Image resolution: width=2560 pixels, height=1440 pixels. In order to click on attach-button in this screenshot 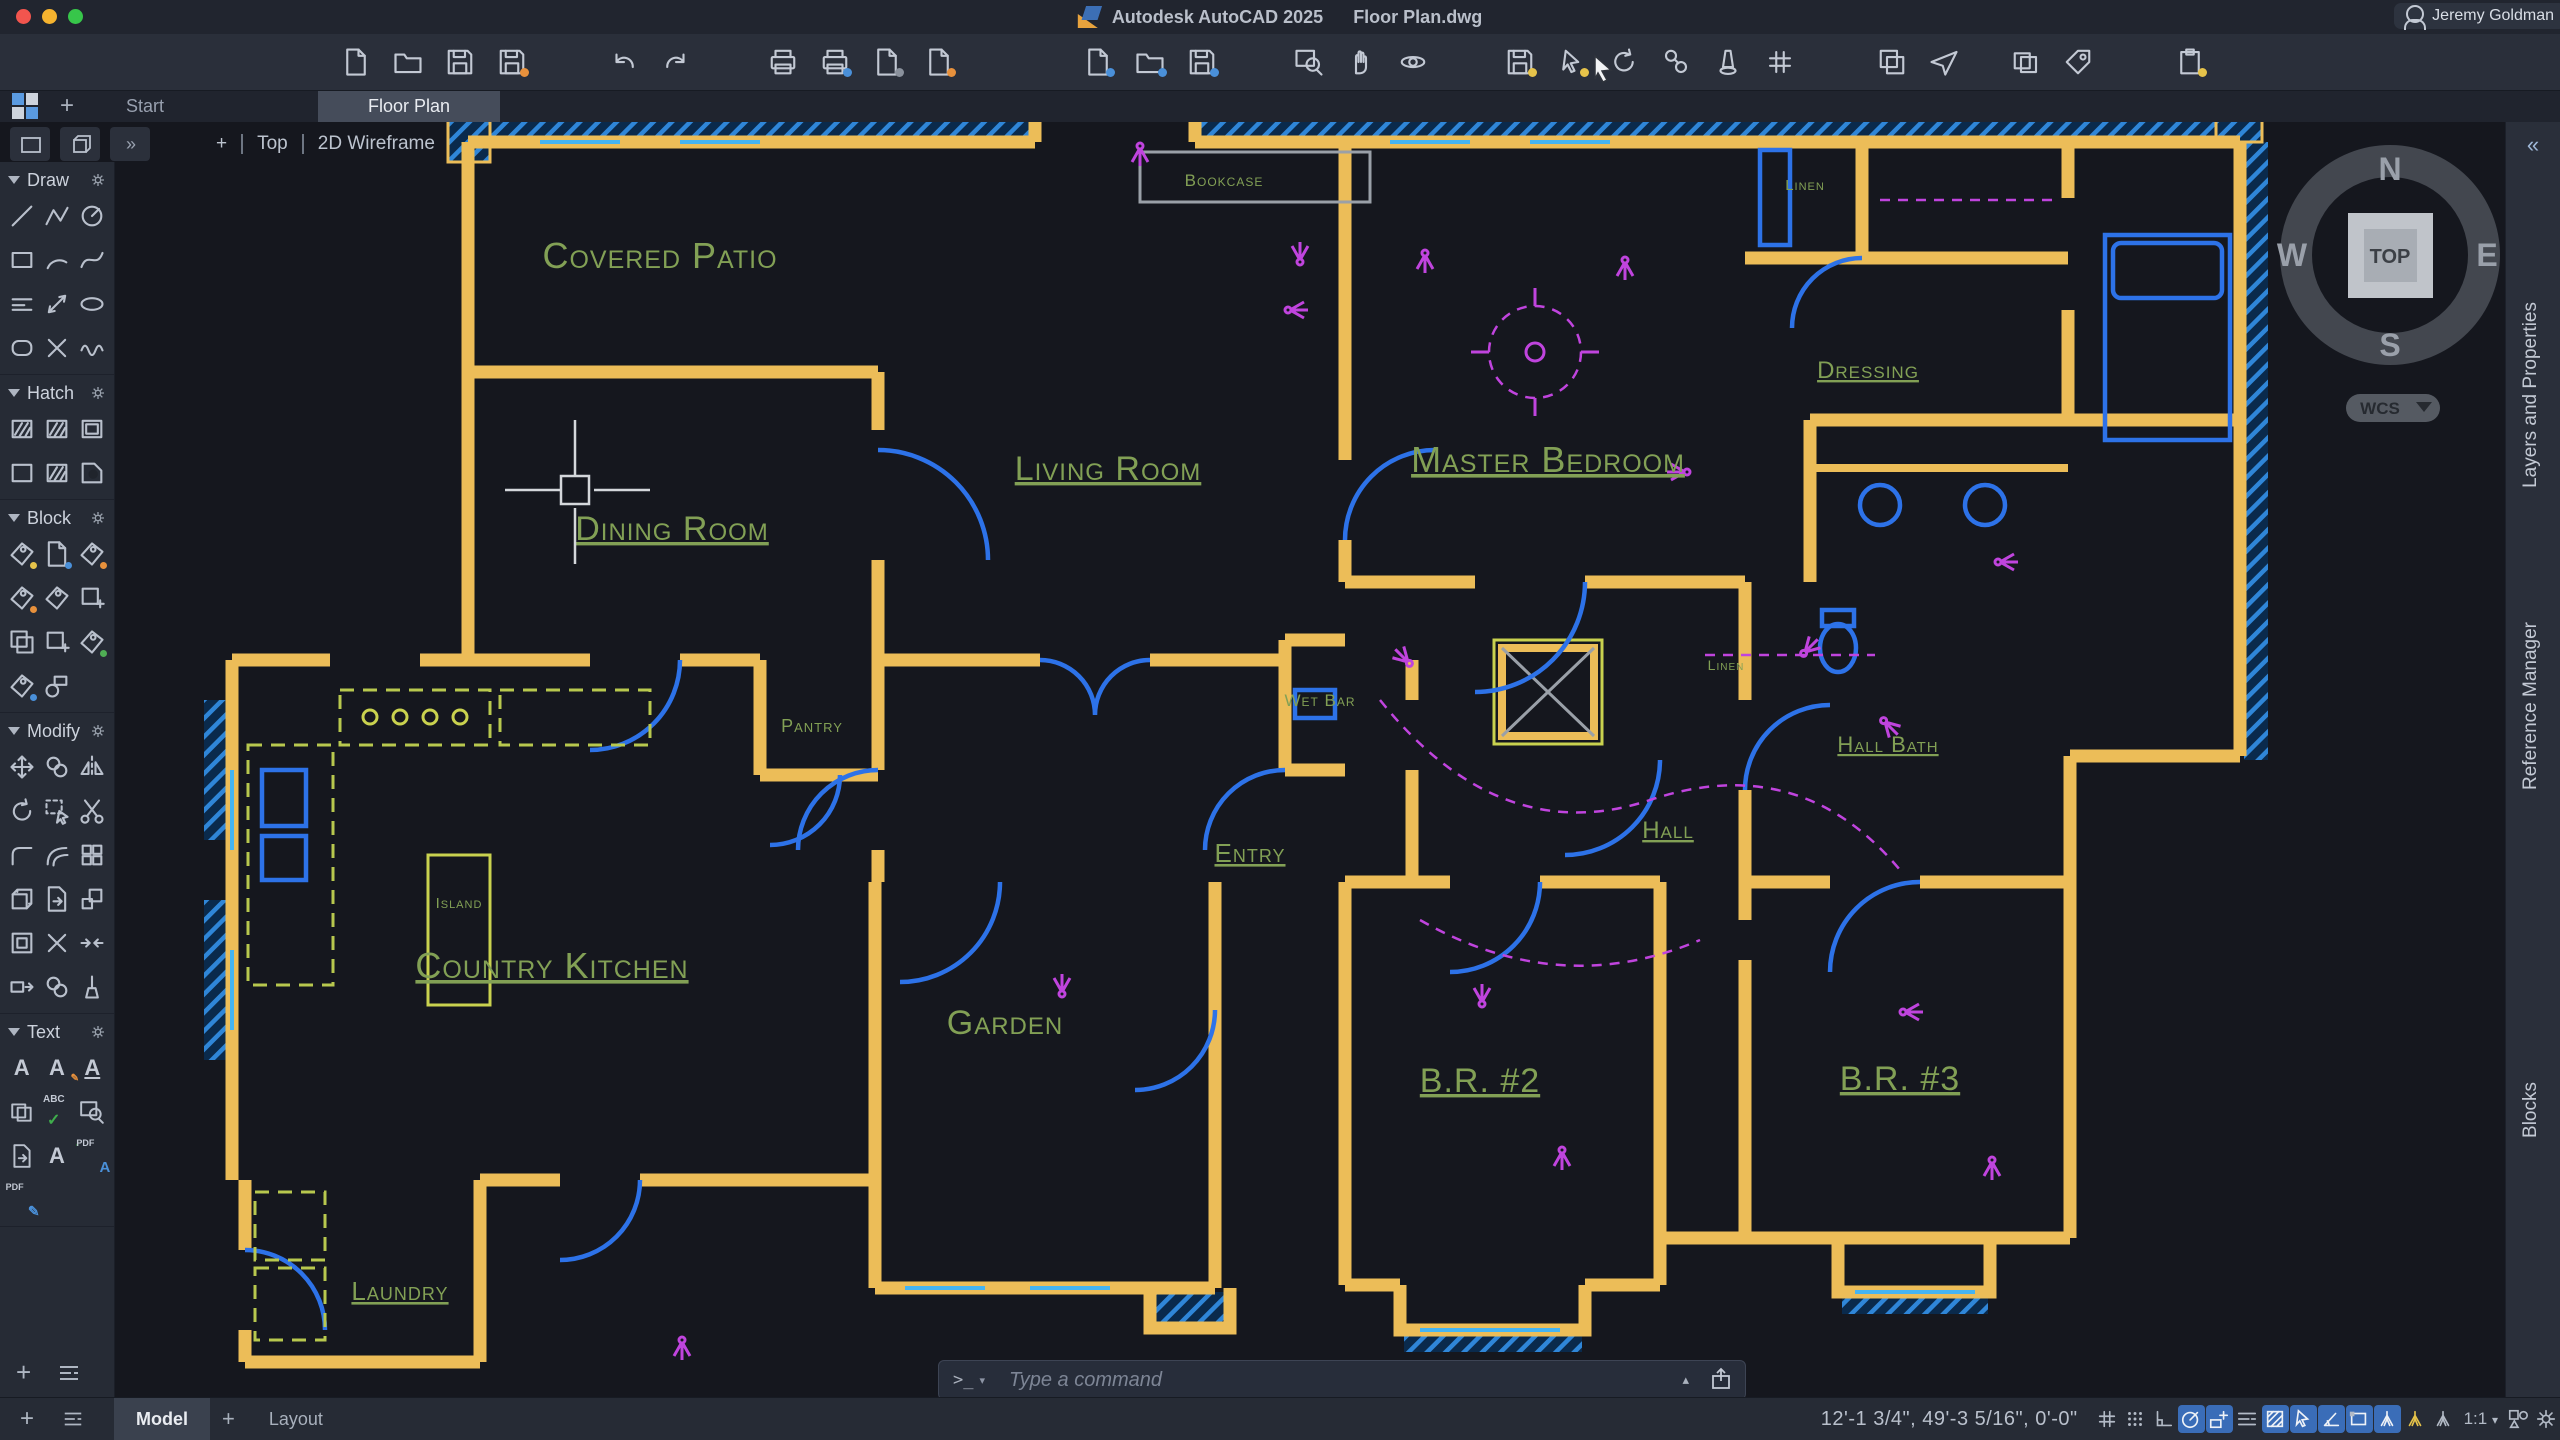, I will do `click(1150, 62)`.